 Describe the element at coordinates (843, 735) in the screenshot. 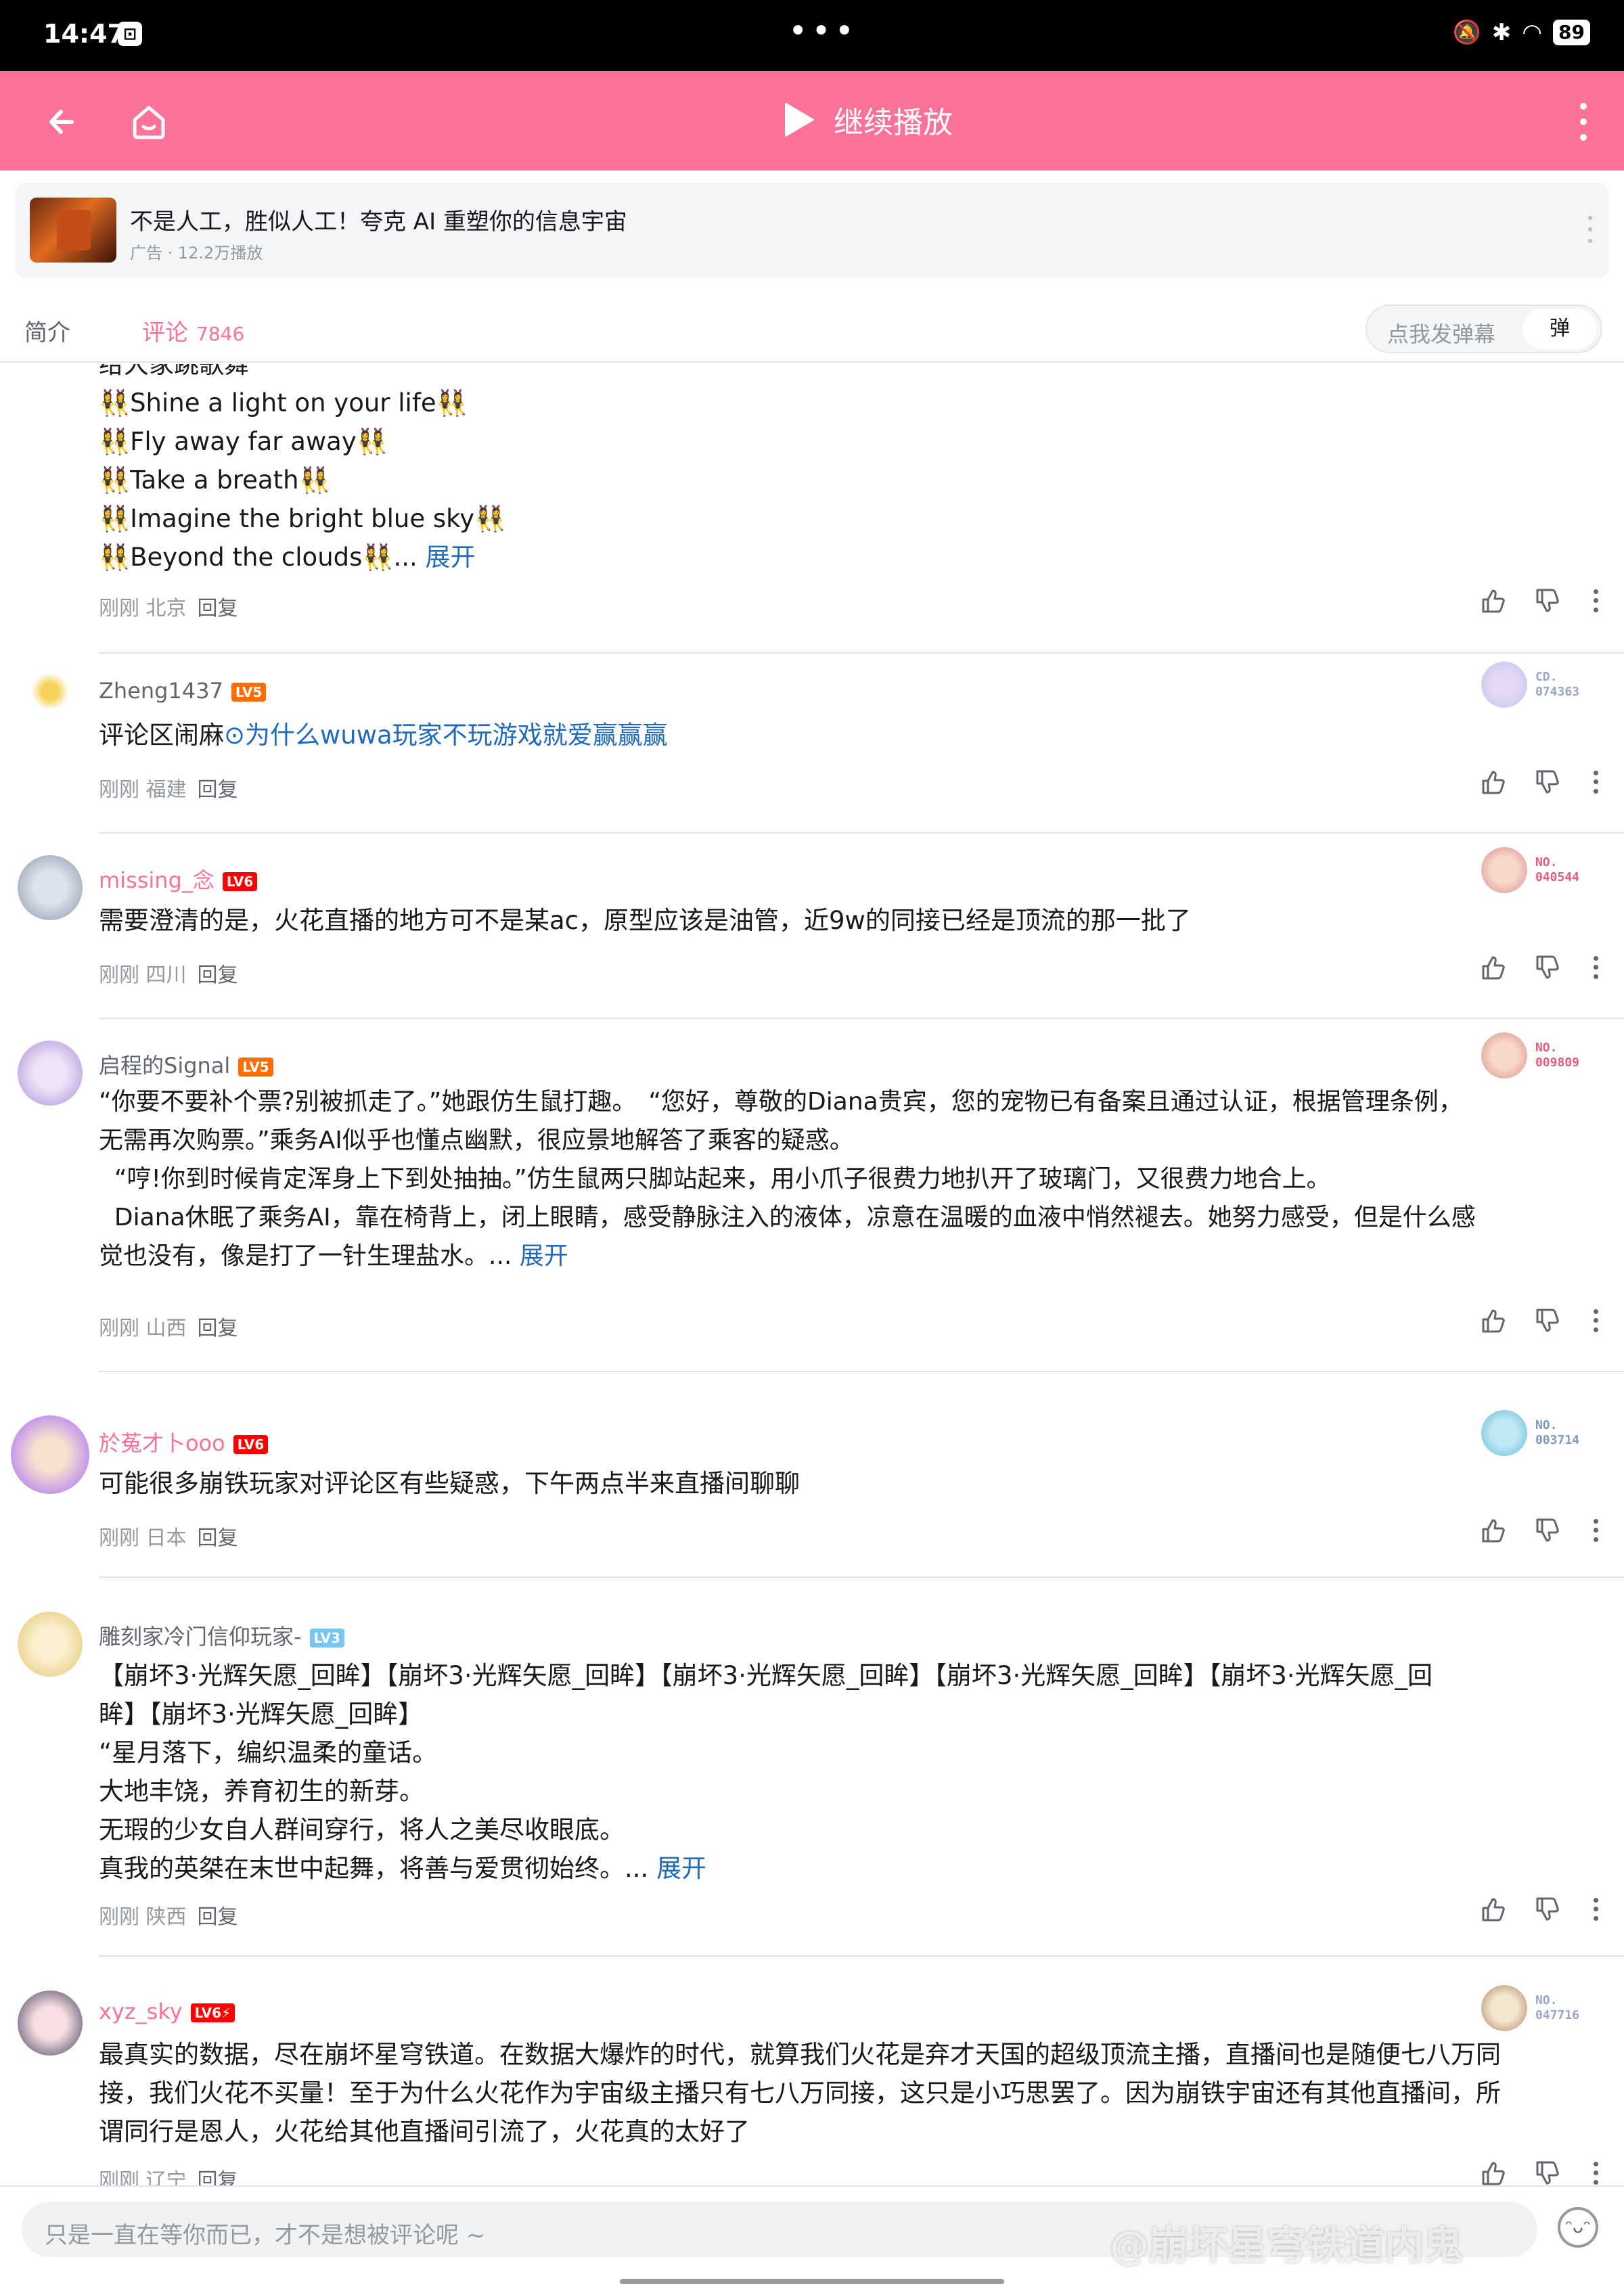

I see `comment-body: 评论区闹麻⊙为什么wuwa玩家不玩游戏就爱赢赢赢` at that location.